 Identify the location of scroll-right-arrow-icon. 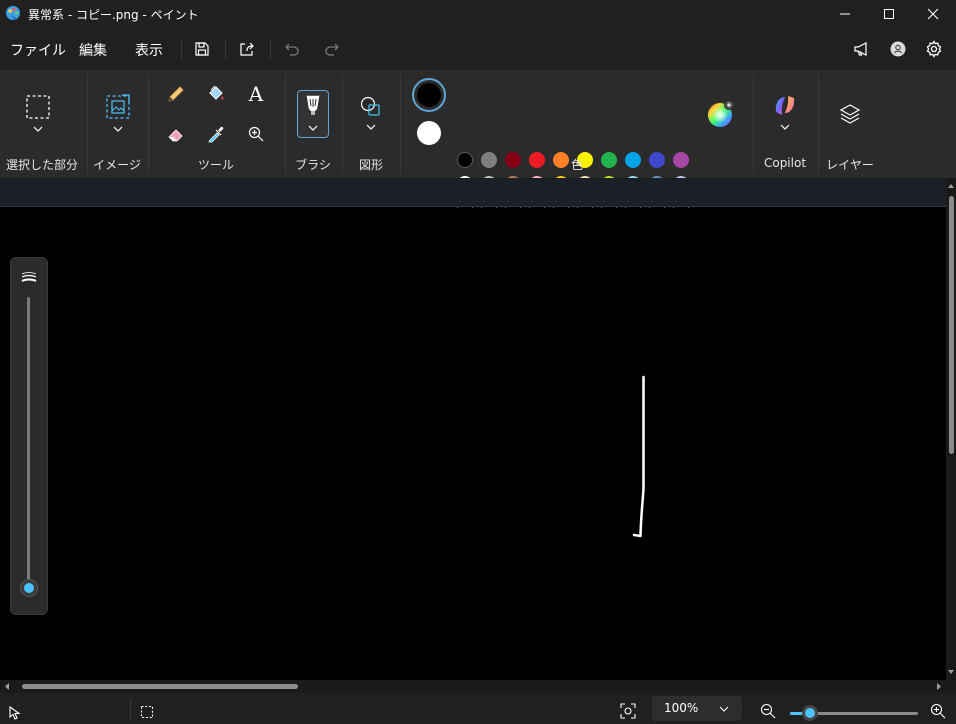
(939, 686).